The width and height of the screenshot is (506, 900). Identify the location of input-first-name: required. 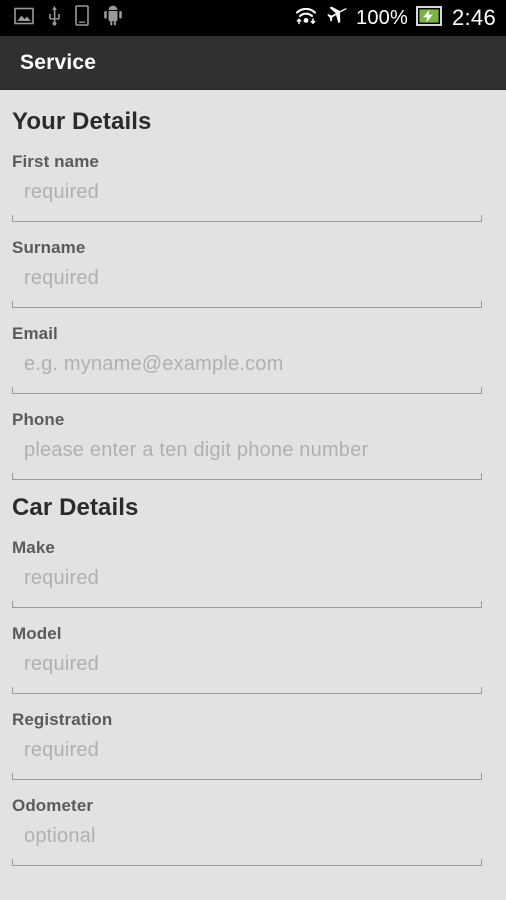
(253, 192).